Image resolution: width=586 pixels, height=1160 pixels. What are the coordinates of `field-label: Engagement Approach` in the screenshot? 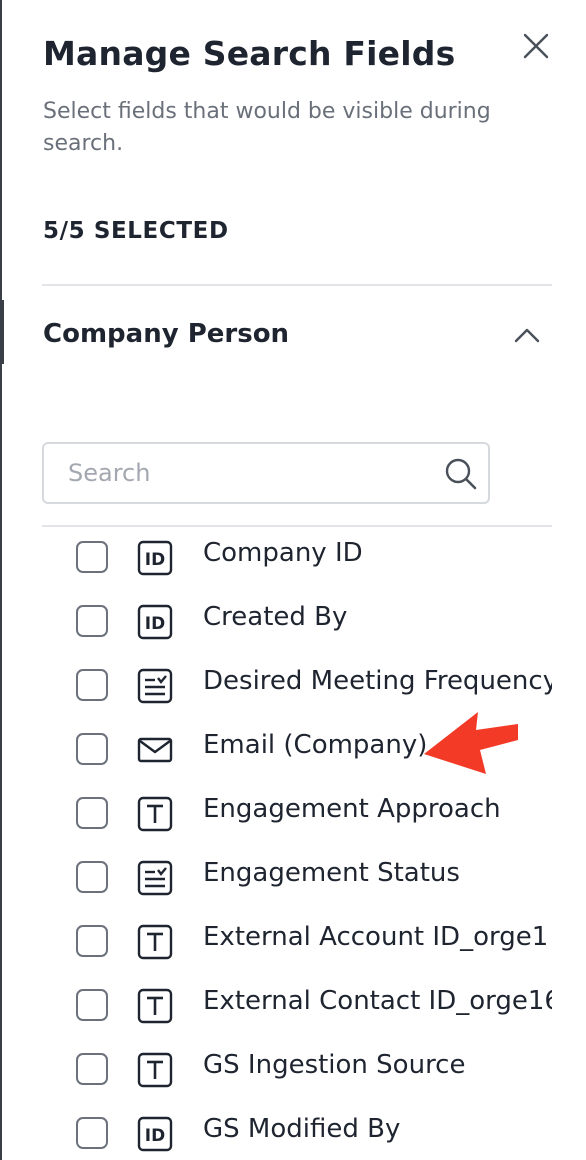 It's located at (352, 809).